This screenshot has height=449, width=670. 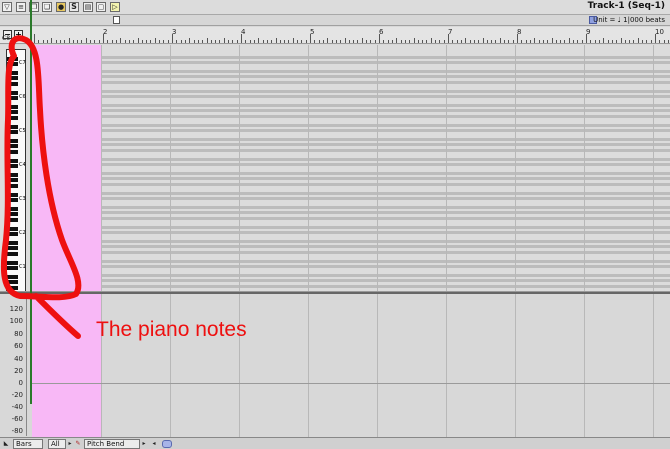 I want to click on zoom-in-button: +, so click(x=18, y=34).